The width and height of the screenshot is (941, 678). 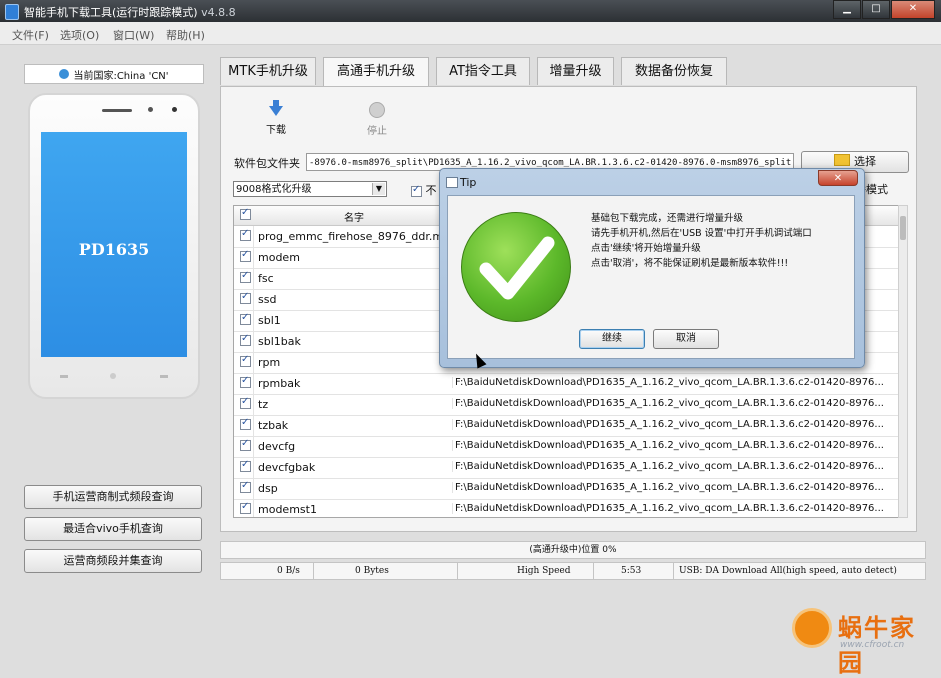 What do you see at coordinates (354, 218) in the screenshot?
I see `column-header-name: 名字` at bounding box center [354, 218].